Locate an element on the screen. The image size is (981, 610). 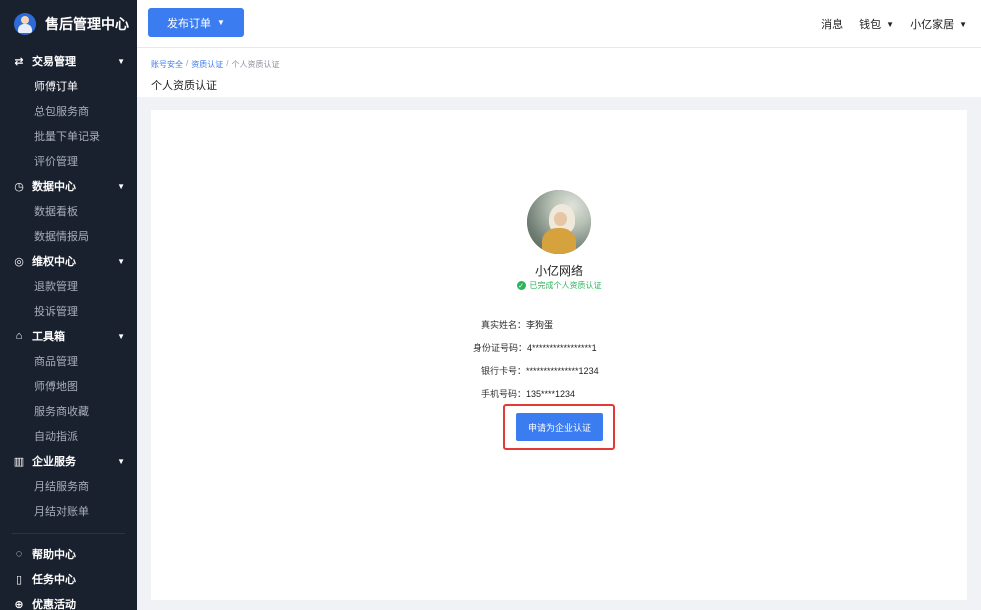
sidebar-item-dashboard: 数据看板 is located at coordinates (68, 210).